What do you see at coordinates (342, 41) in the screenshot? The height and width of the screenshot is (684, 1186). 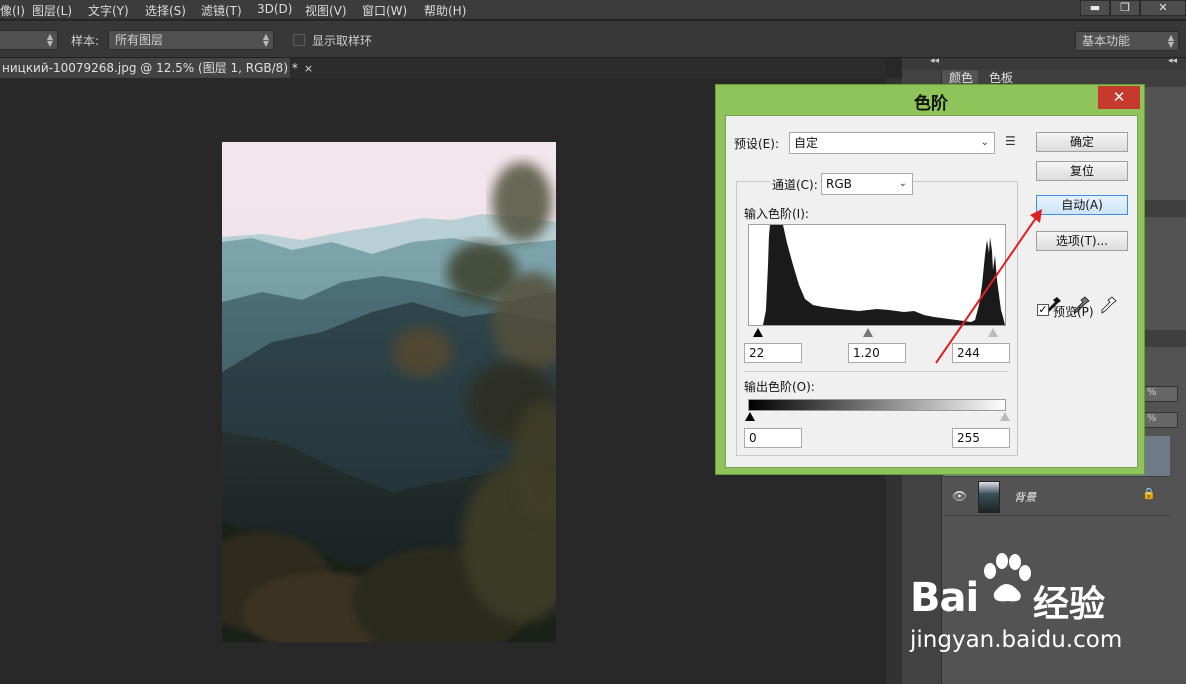 I see `show-sampling-ring-label: 显示取样环` at bounding box center [342, 41].